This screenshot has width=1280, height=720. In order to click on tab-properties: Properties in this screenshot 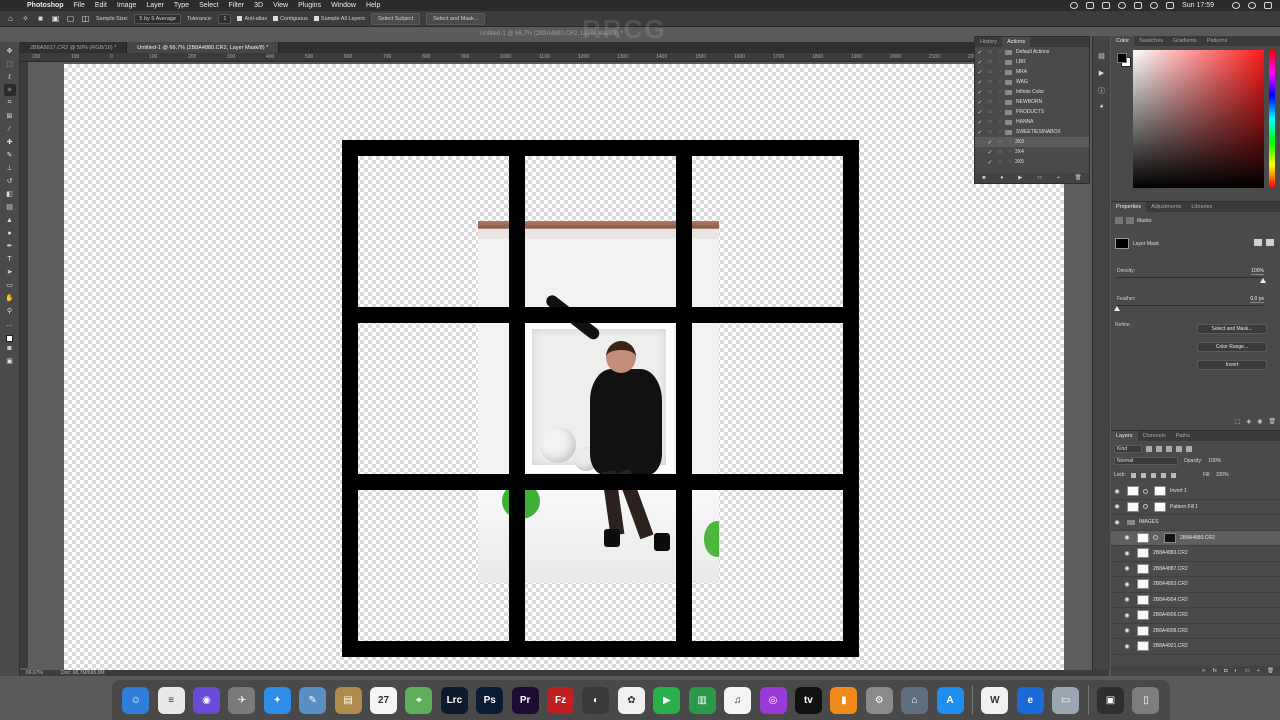, I will do `click(1129, 207)`.